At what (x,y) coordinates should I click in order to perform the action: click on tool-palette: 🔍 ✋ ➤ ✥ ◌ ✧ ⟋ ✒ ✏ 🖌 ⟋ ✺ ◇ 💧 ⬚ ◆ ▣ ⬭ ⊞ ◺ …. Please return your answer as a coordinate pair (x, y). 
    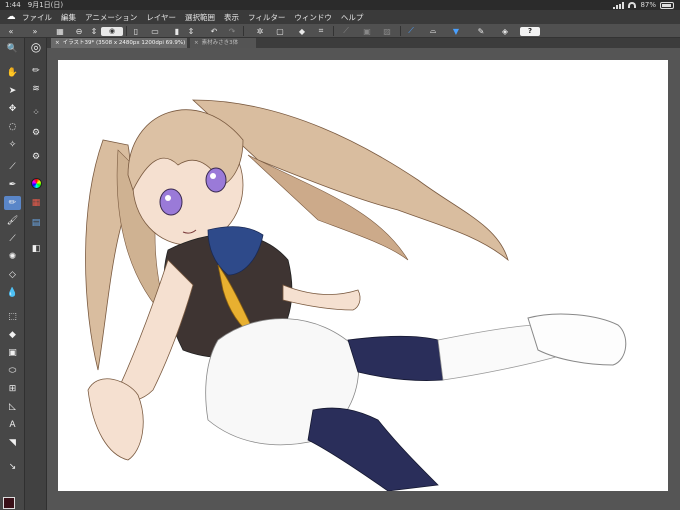
    Looking at the image, I should click on (12, 274).